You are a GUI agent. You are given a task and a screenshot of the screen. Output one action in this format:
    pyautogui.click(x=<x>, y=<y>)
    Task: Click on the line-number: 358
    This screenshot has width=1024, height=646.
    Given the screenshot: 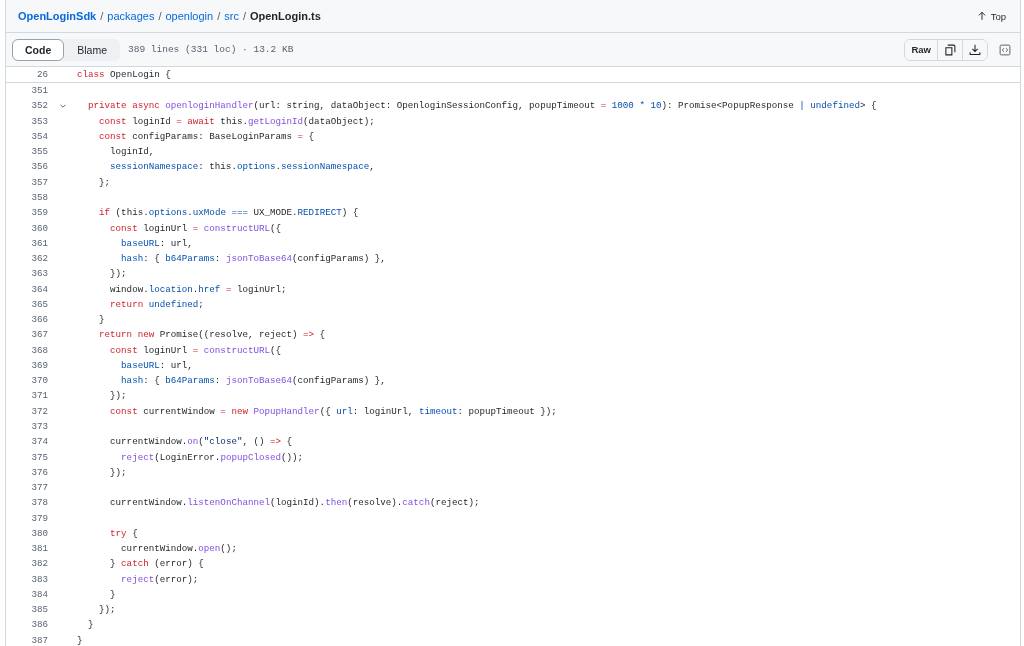 What is the action you would take?
    pyautogui.click(x=39, y=197)
    